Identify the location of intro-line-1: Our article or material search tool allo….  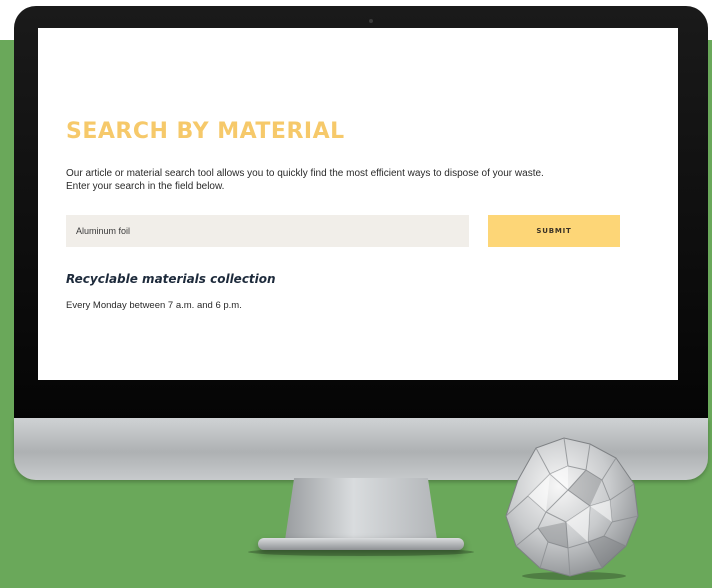
(305, 173).